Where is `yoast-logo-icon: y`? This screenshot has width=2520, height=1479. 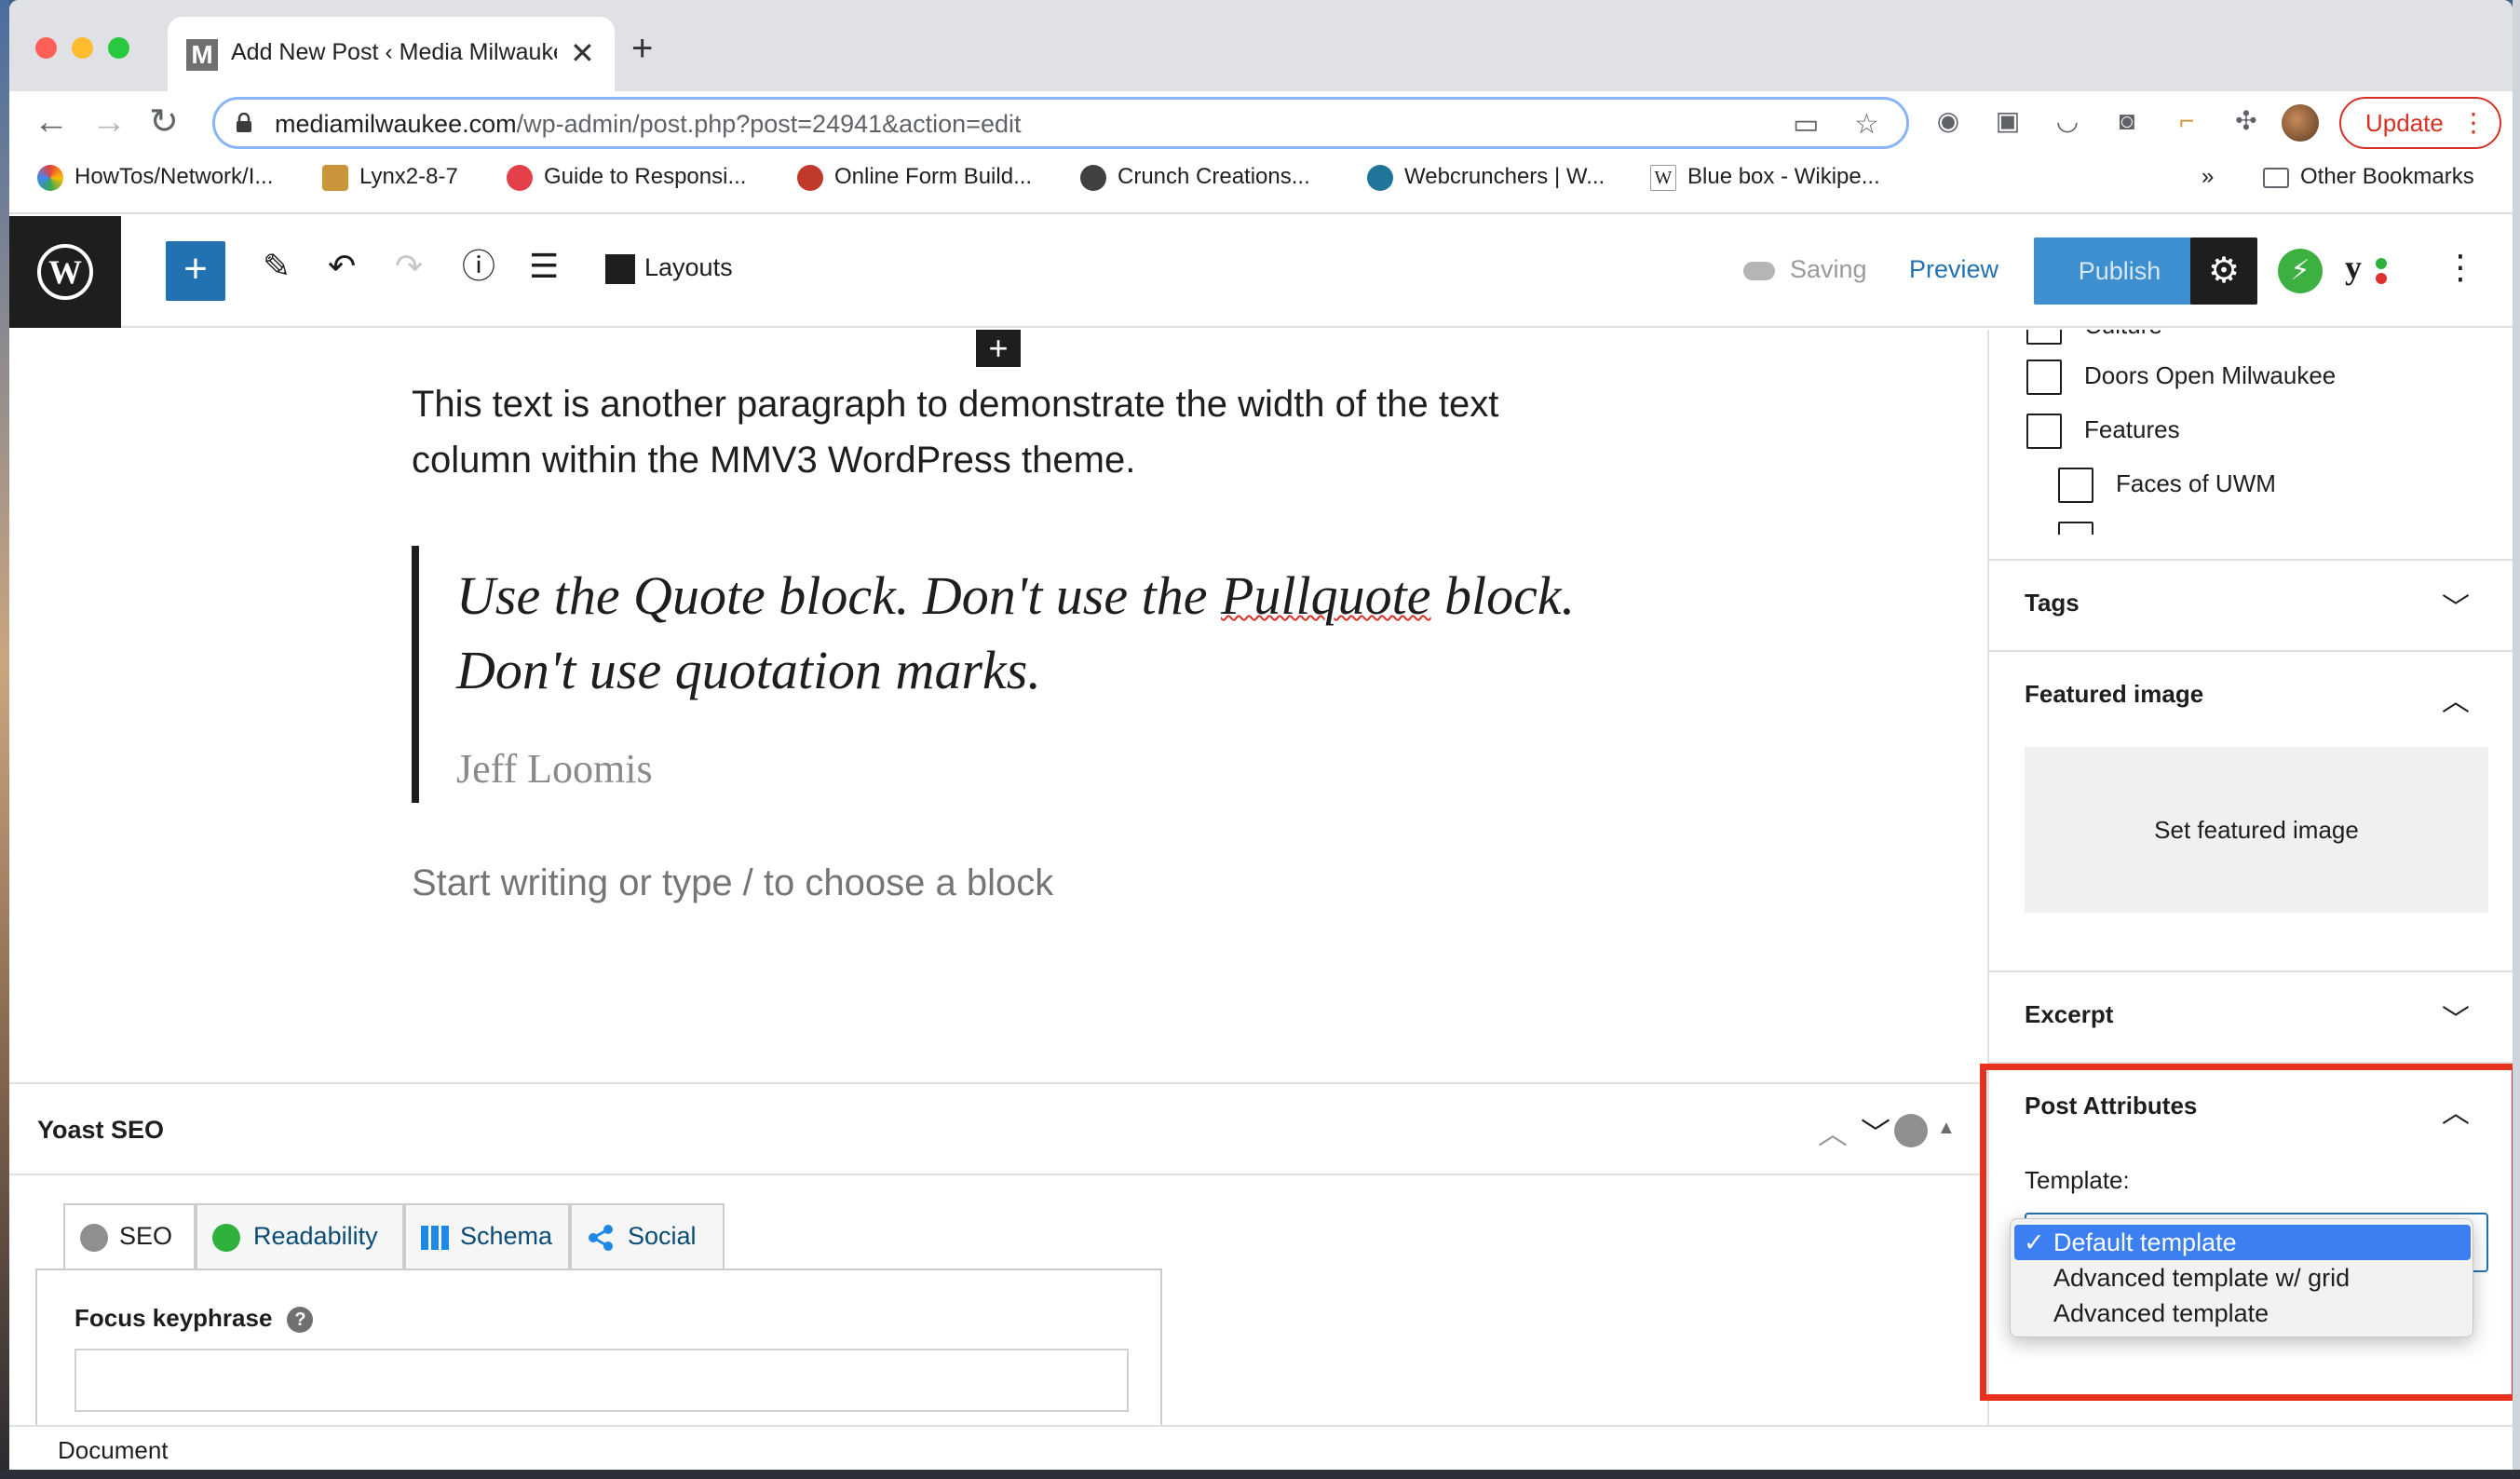 yoast-logo-icon: y is located at coordinates (2353, 267).